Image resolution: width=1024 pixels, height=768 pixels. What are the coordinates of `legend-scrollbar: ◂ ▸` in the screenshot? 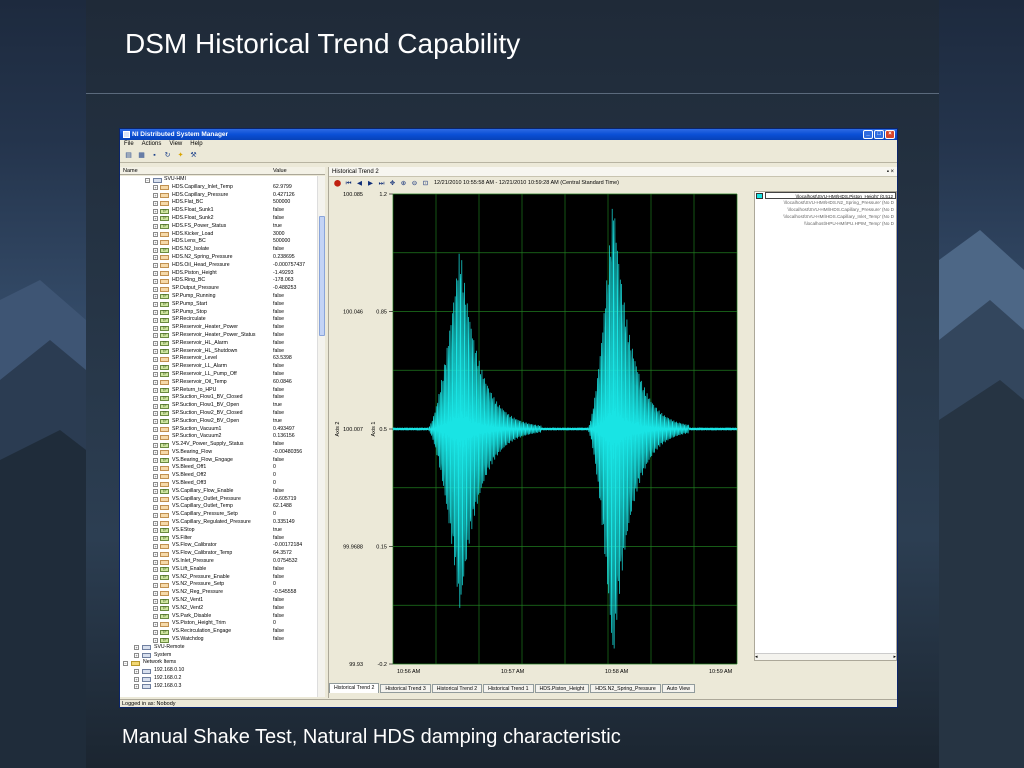 It's located at (825, 656).